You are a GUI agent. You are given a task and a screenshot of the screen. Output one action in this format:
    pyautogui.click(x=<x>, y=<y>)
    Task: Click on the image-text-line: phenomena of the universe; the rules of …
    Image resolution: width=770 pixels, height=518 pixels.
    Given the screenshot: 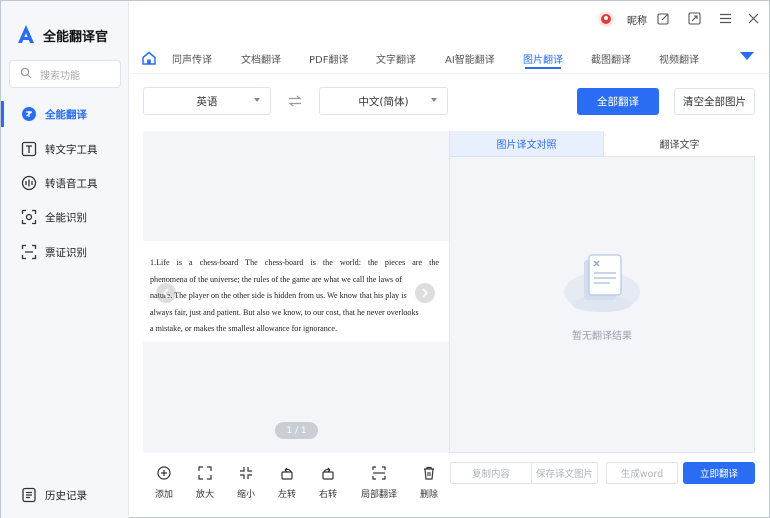 What is the action you would take?
    pyautogui.click(x=276, y=279)
    